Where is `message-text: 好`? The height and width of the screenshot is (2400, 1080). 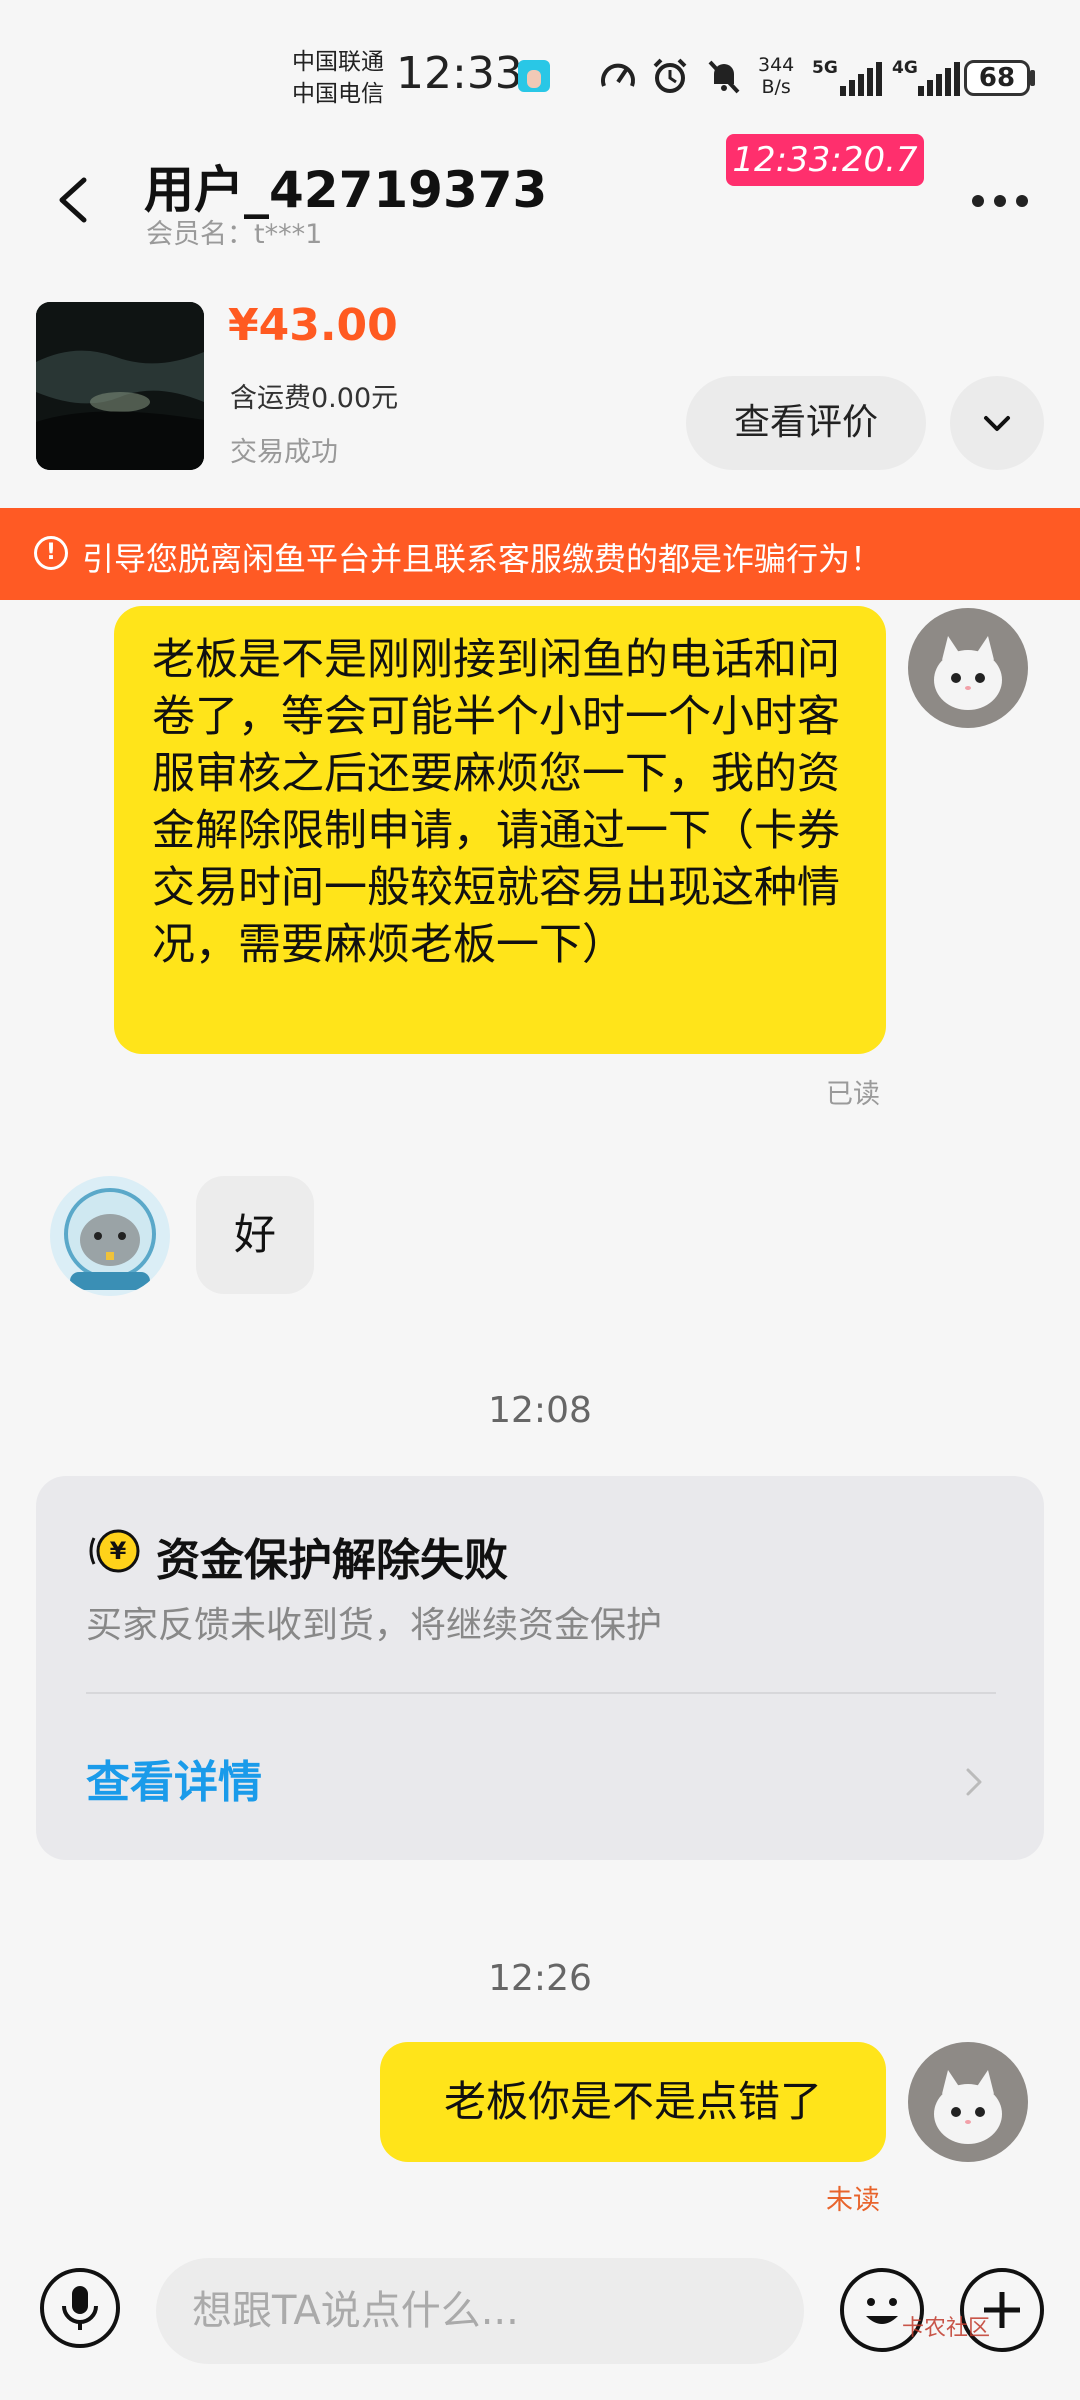 message-text: 好 is located at coordinates (254, 1234).